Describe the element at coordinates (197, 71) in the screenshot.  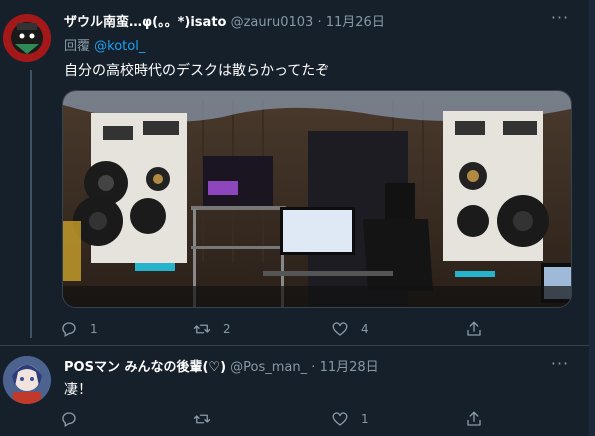
I see `tweet-text: 自分の高校時代のデスクは散らかってたぞ` at that location.